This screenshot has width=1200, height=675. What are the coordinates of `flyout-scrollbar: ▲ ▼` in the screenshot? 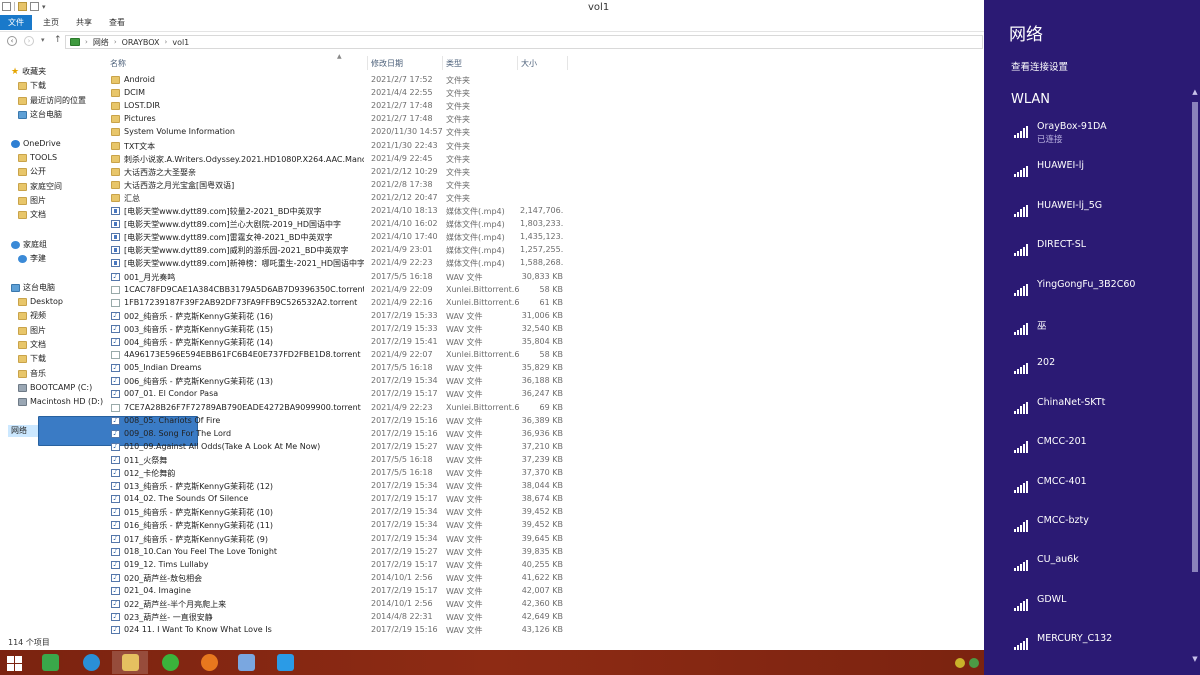 It's located at (1195, 377).